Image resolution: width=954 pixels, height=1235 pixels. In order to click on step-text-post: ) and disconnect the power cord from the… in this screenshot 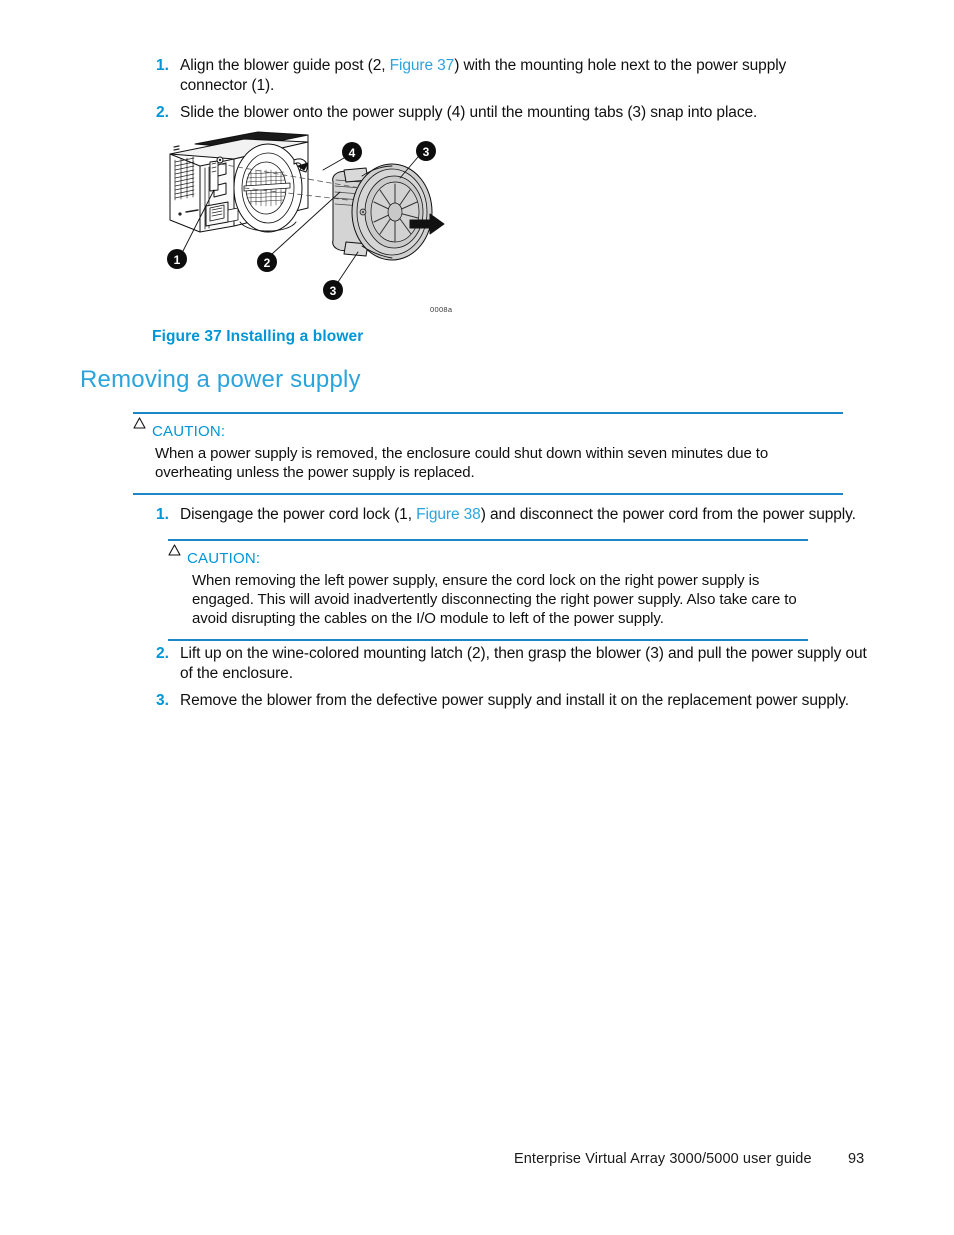, I will do `click(668, 514)`.